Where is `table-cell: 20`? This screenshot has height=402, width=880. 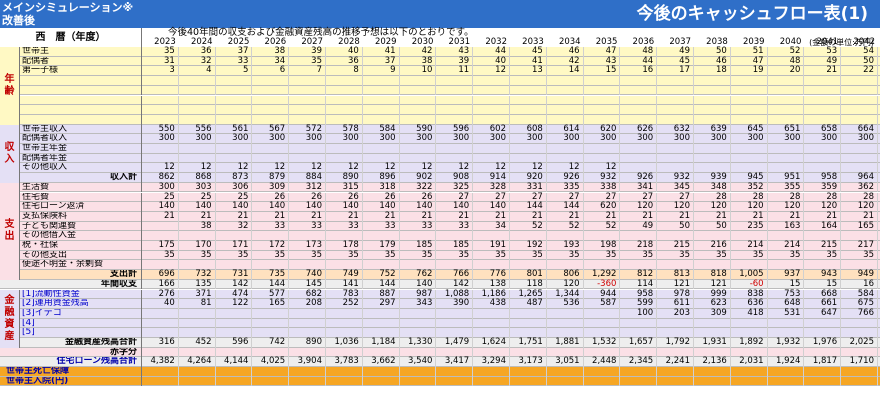 table-cell: 20 is located at coordinates (786, 71).